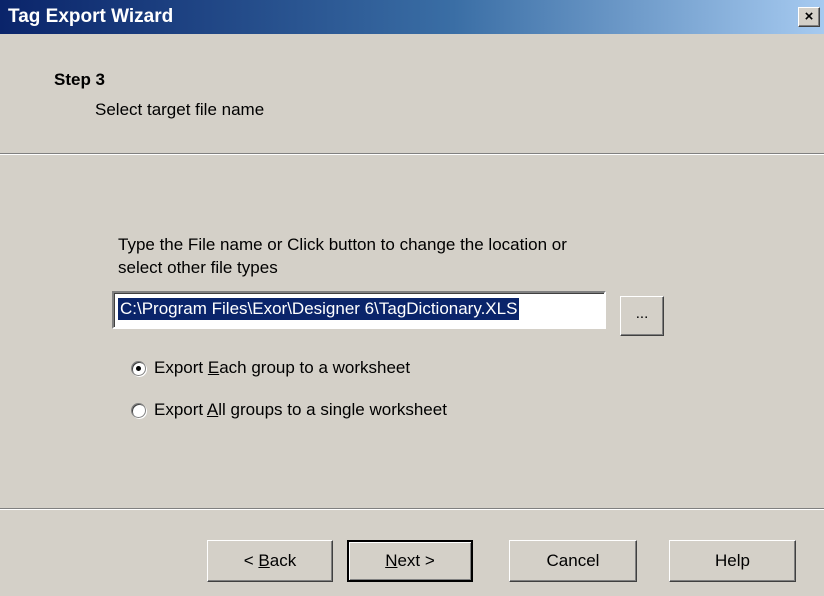  What do you see at coordinates (138, 410) in the screenshot?
I see `radio-unselected-icon` at bounding box center [138, 410].